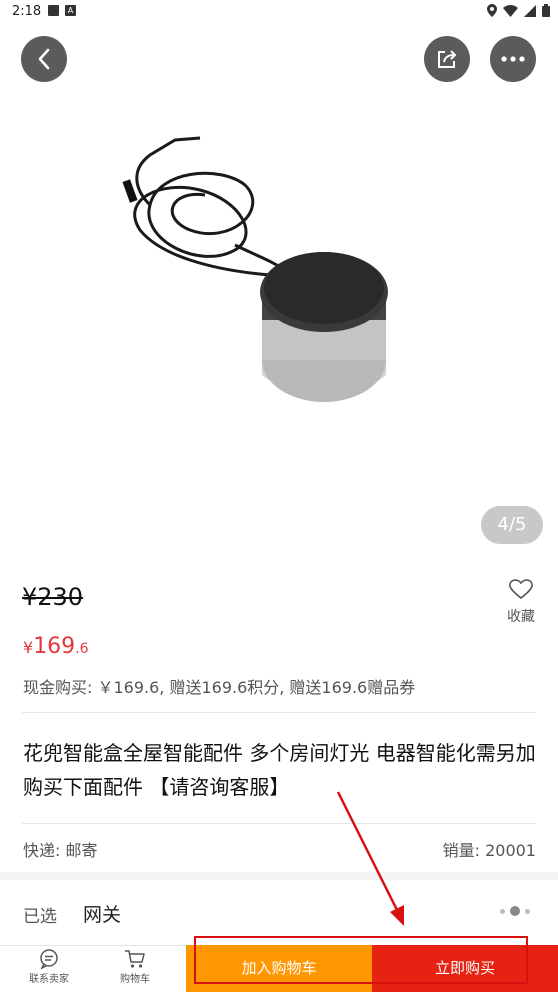 The width and height of the screenshot is (558, 993). I want to click on signal-icon, so click(530, 10).